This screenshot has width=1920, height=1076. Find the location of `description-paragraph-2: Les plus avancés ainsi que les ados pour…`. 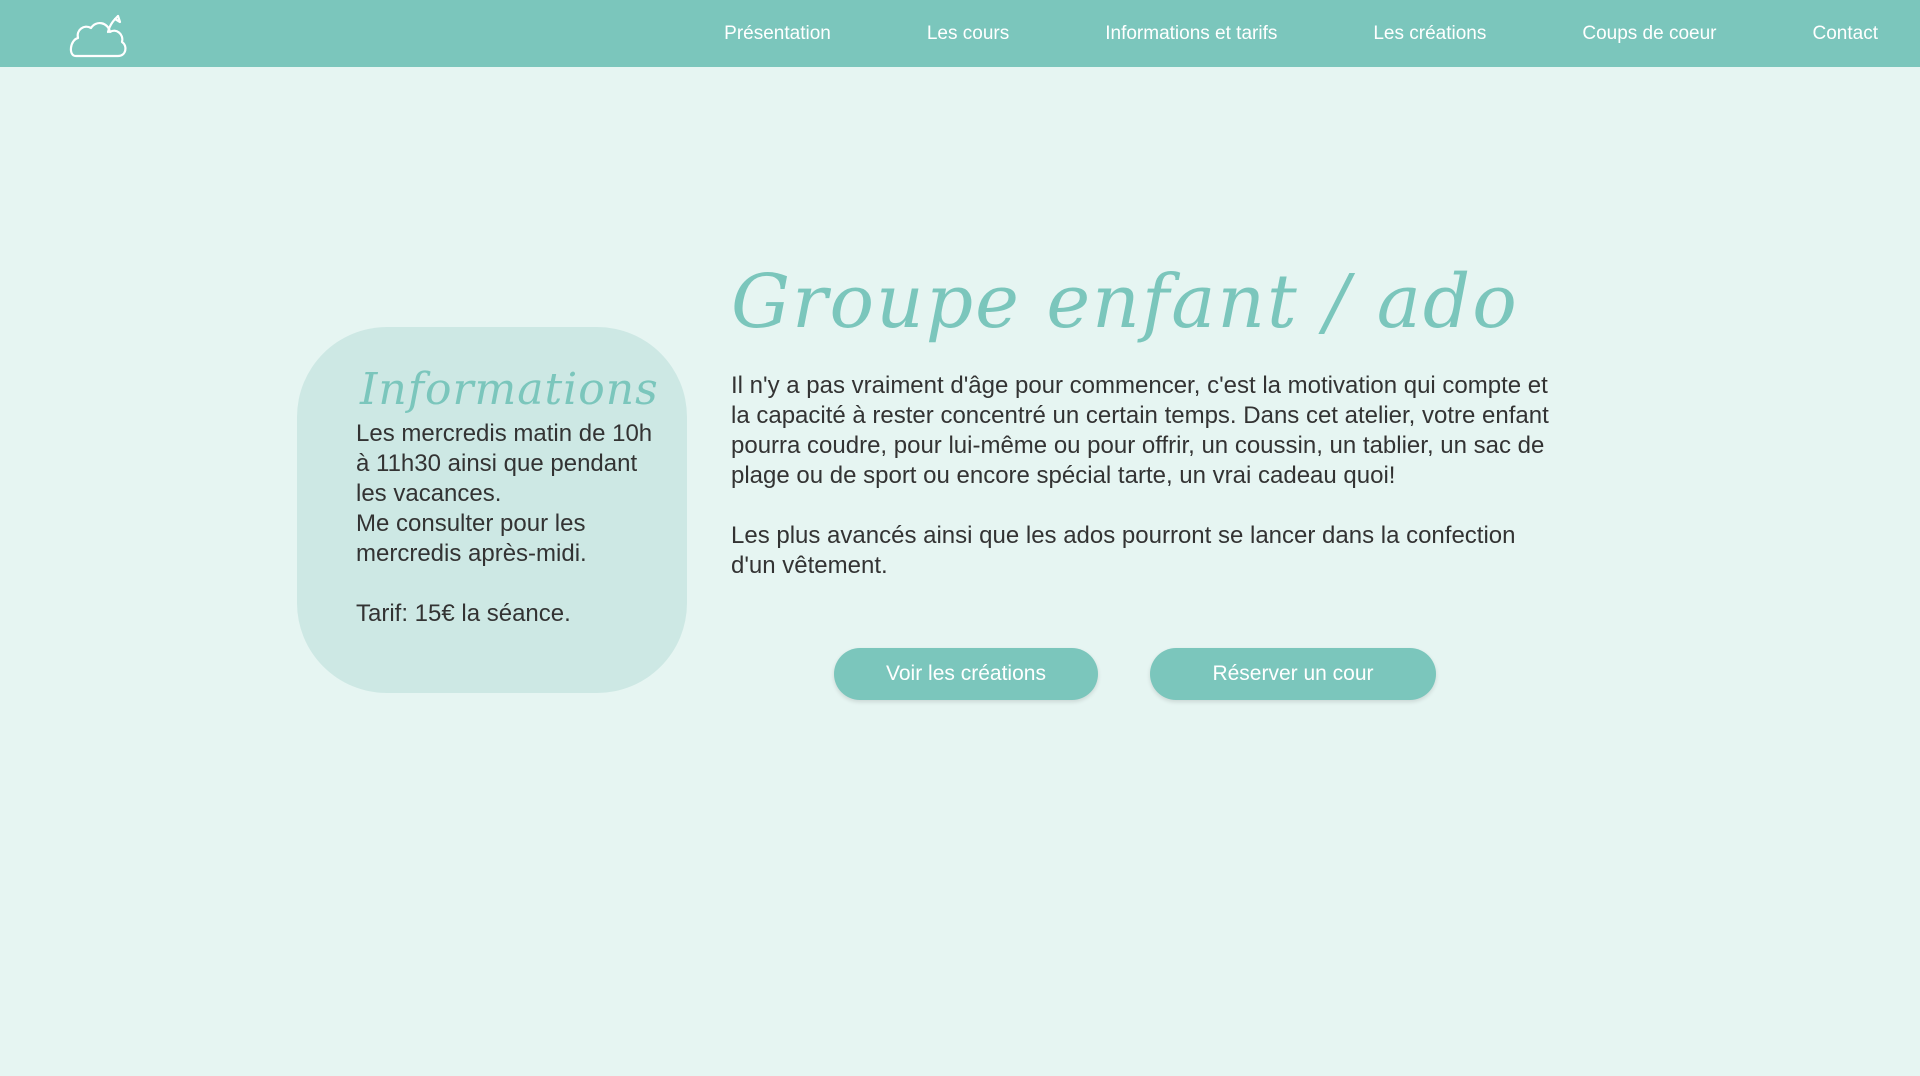

description-paragraph-2: Les plus avancés ainsi que les ados pour… is located at coordinates (1123, 551).